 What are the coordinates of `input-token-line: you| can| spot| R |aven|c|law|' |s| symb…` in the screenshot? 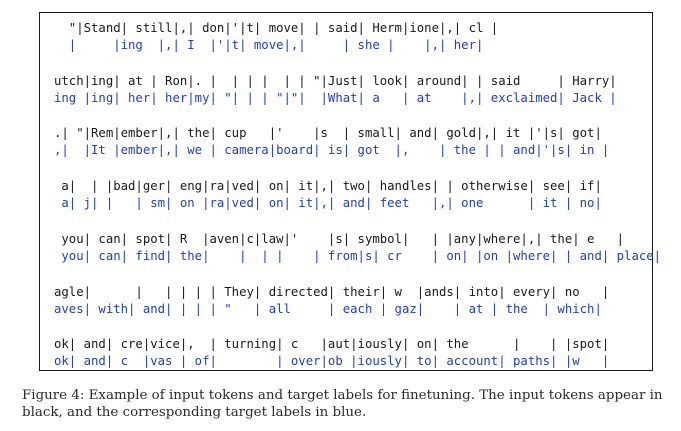 It's located at (339, 239).